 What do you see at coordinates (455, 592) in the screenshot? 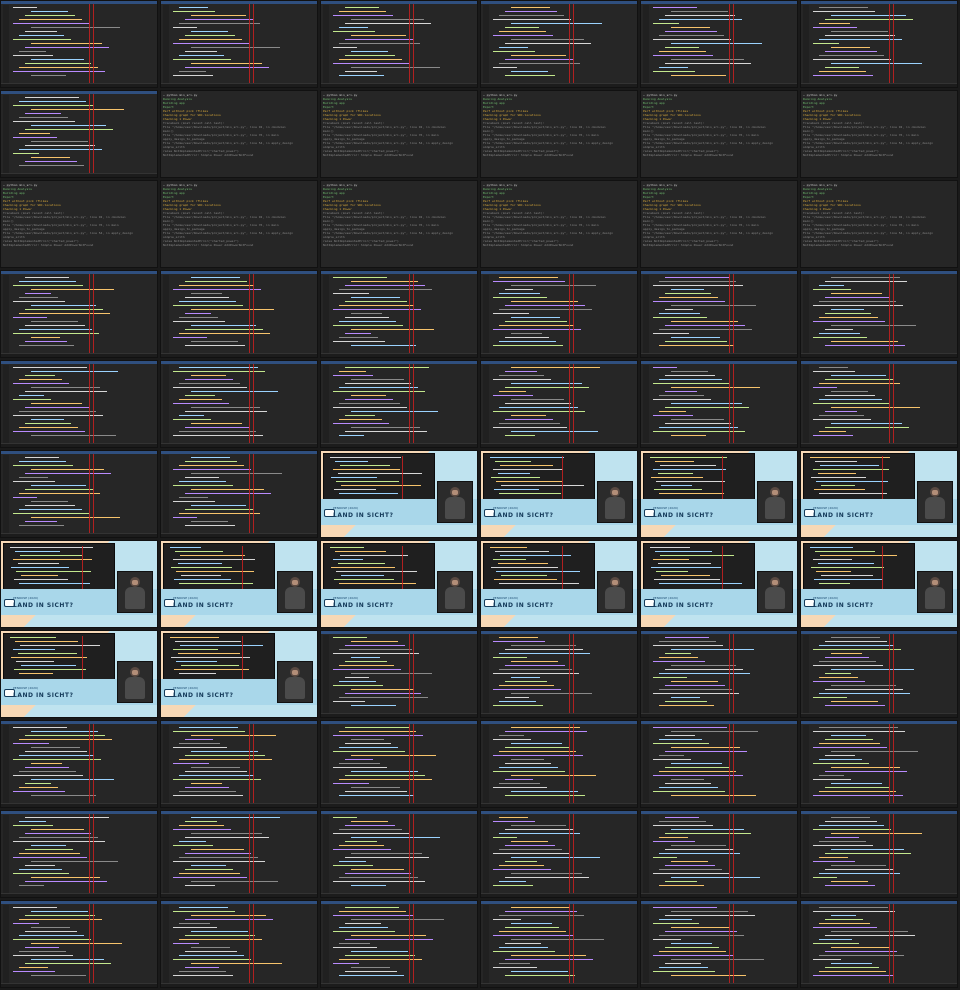
I see `speaker-video` at bounding box center [455, 592].